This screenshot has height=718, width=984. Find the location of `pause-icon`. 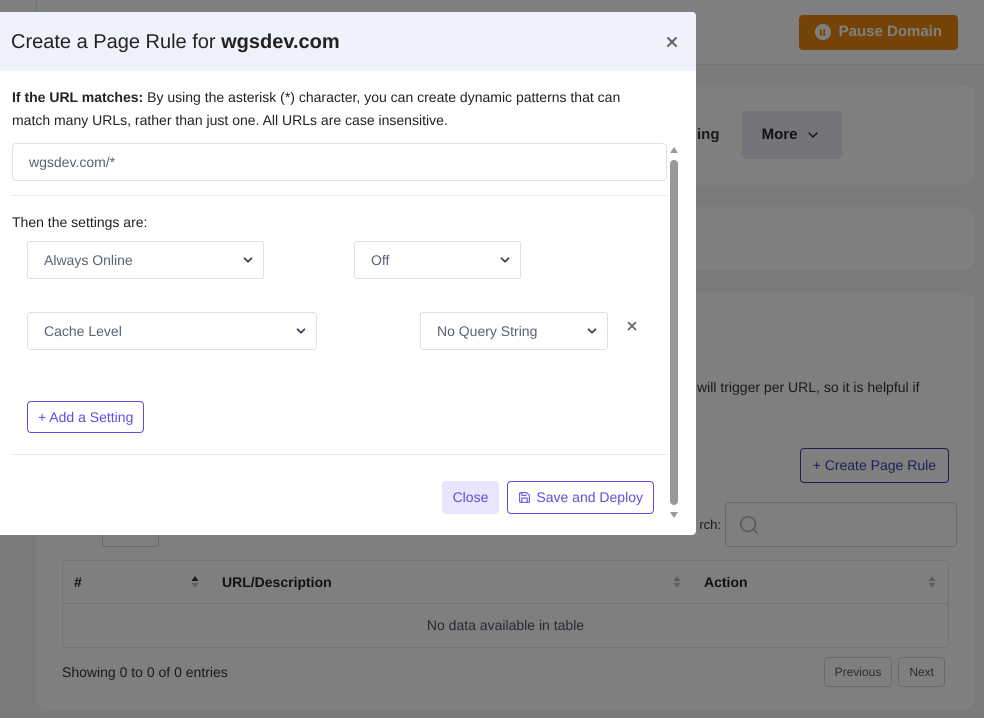

pause-icon is located at coordinates (822, 32).